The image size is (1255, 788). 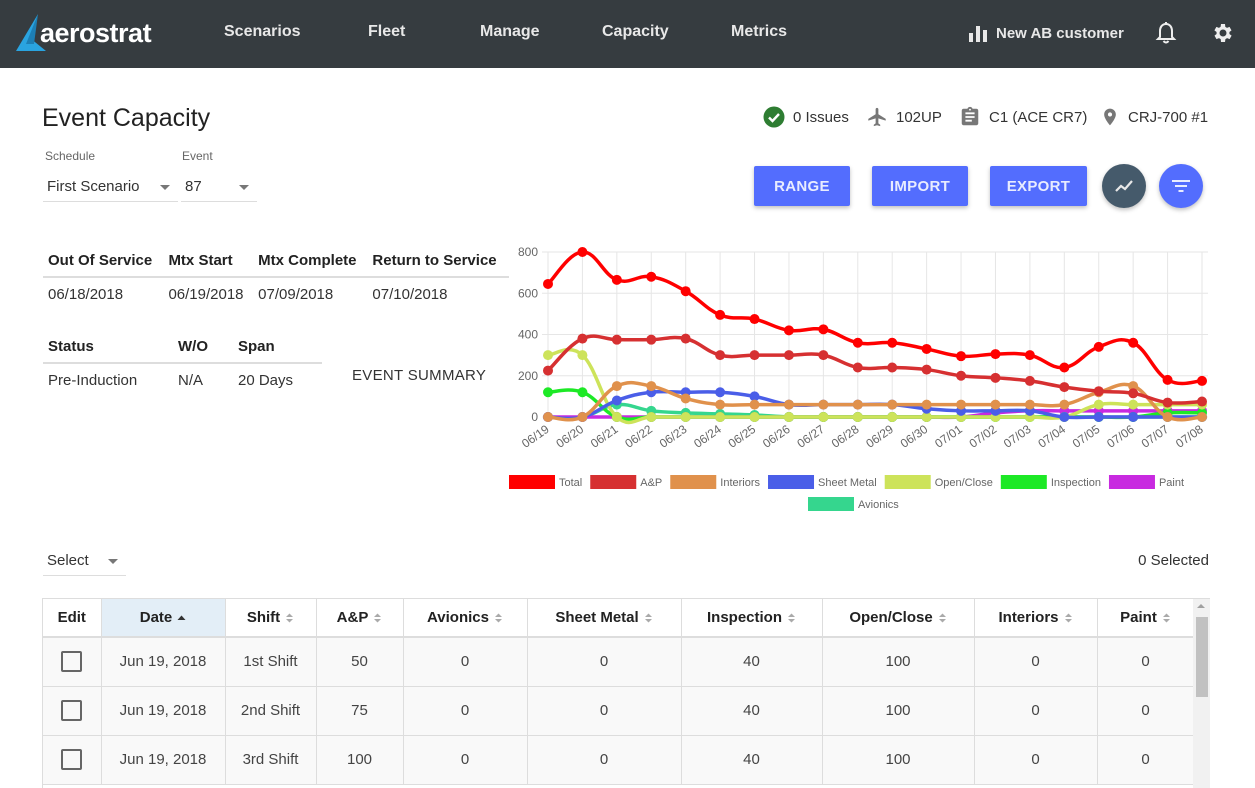 What do you see at coordinates (673, 436) in the screenshot?
I see `x-tick-label: 06/23` at bounding box center [673, 436].